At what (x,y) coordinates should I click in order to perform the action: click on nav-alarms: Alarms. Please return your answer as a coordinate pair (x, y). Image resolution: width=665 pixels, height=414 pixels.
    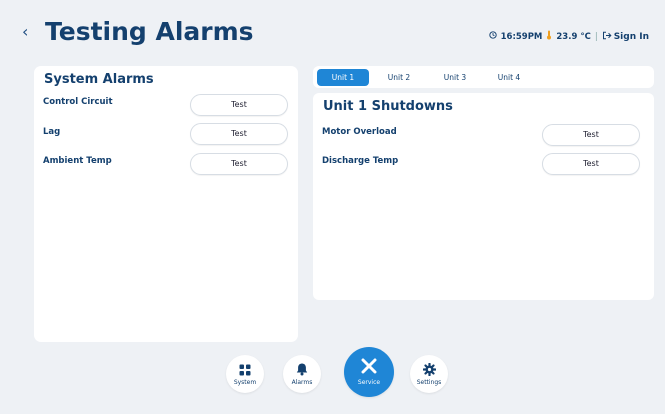
    Looking at the image, I should click on (302, 374).